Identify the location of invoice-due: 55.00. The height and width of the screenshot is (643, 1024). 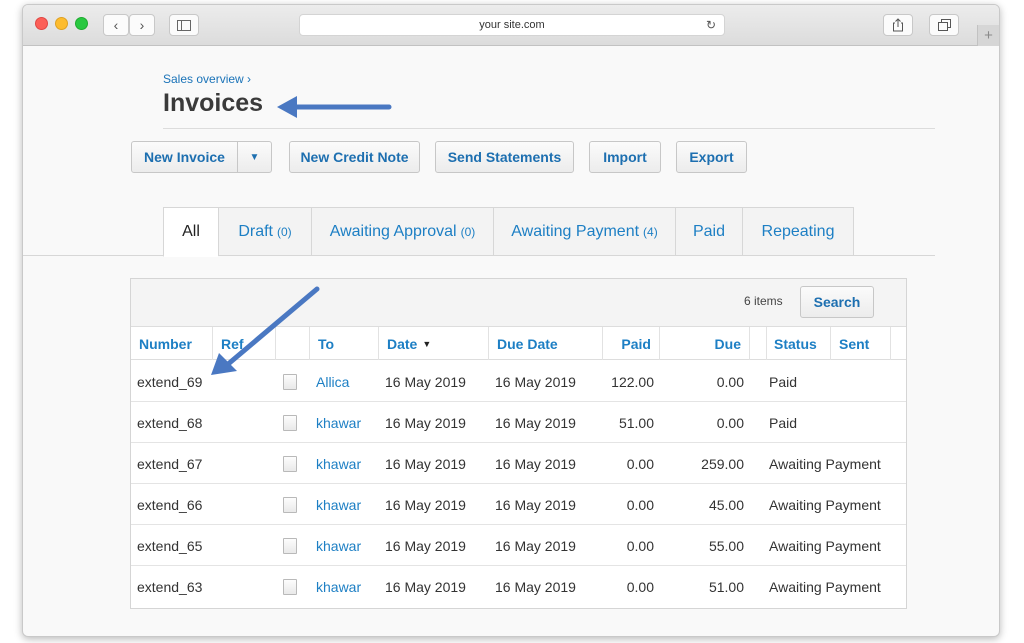
(726, 545).